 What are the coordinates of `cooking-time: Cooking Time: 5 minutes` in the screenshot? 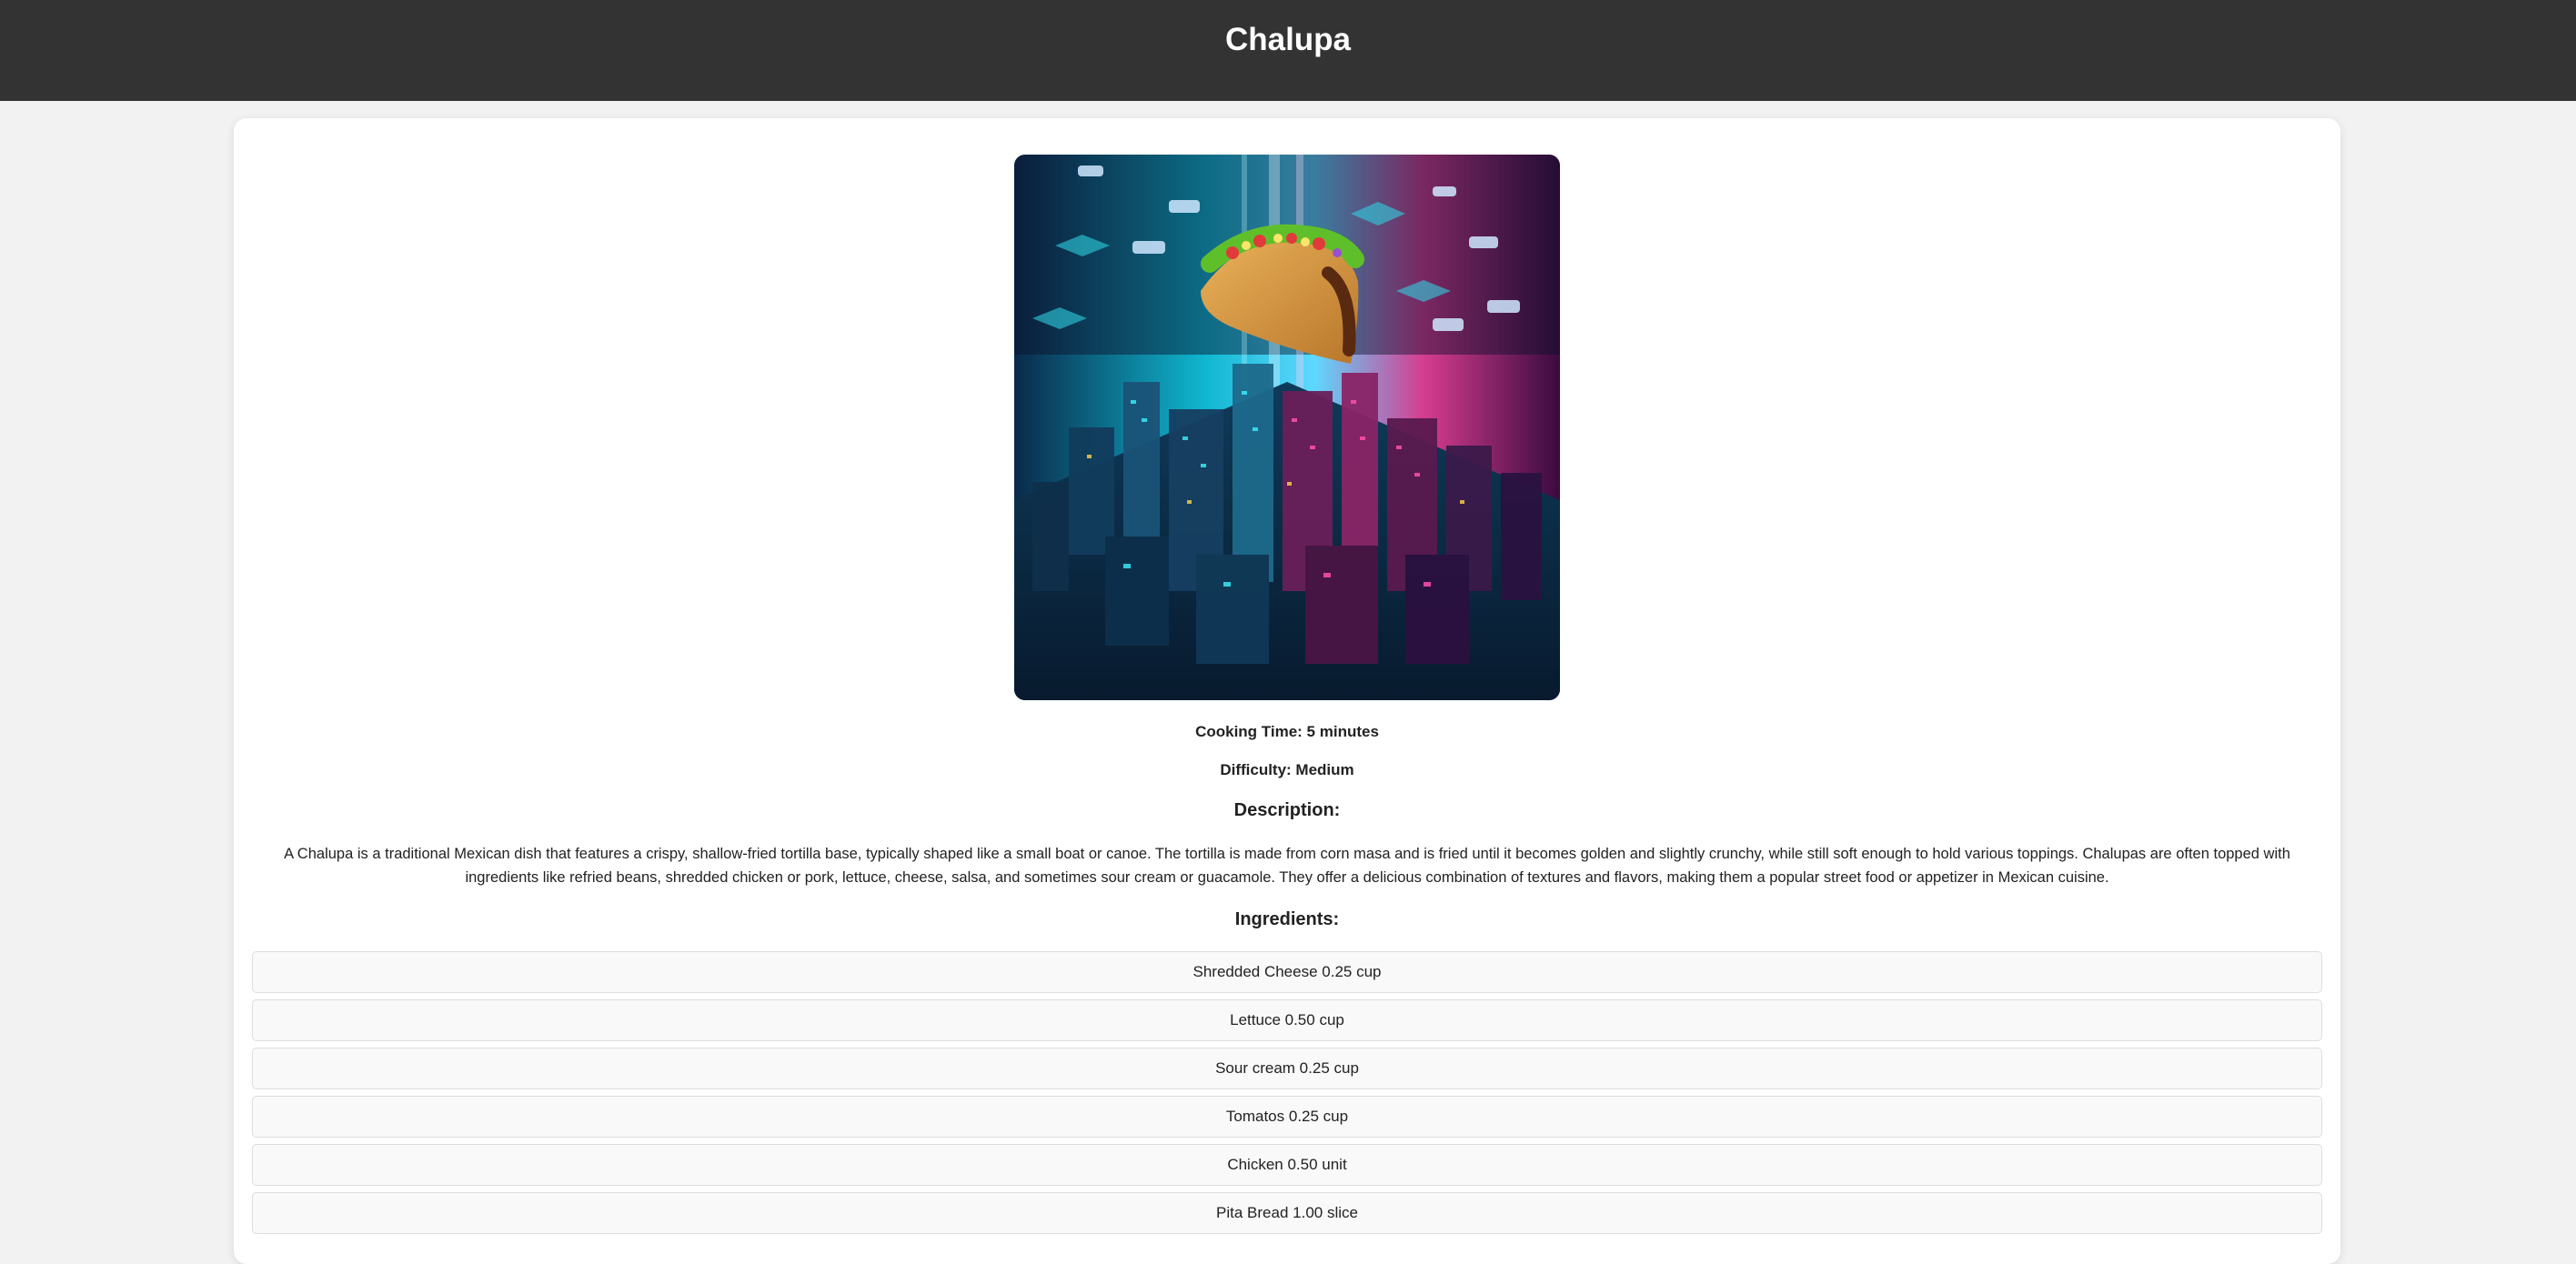 It's located at (1287, 732).